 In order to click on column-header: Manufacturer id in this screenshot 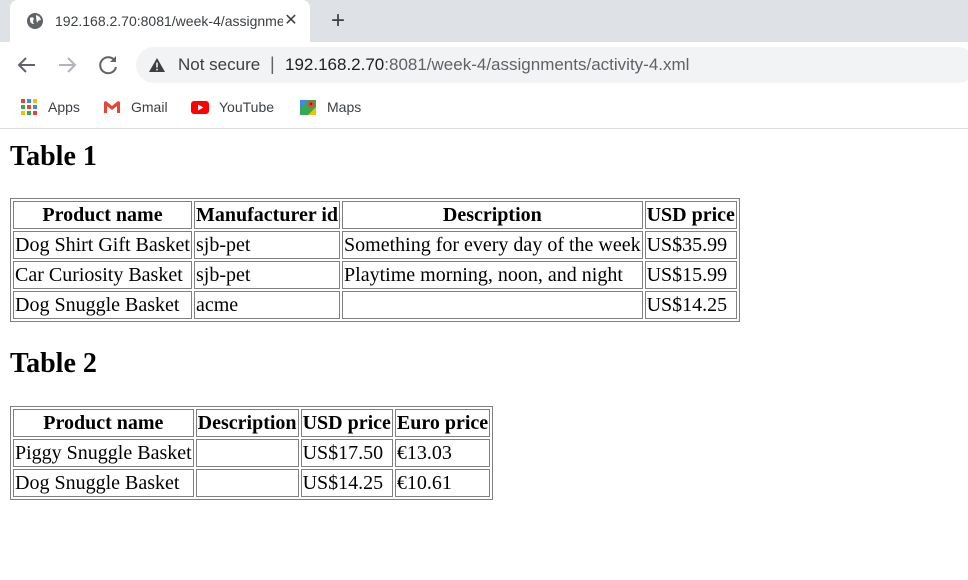, I will do `click(267, 215)`.